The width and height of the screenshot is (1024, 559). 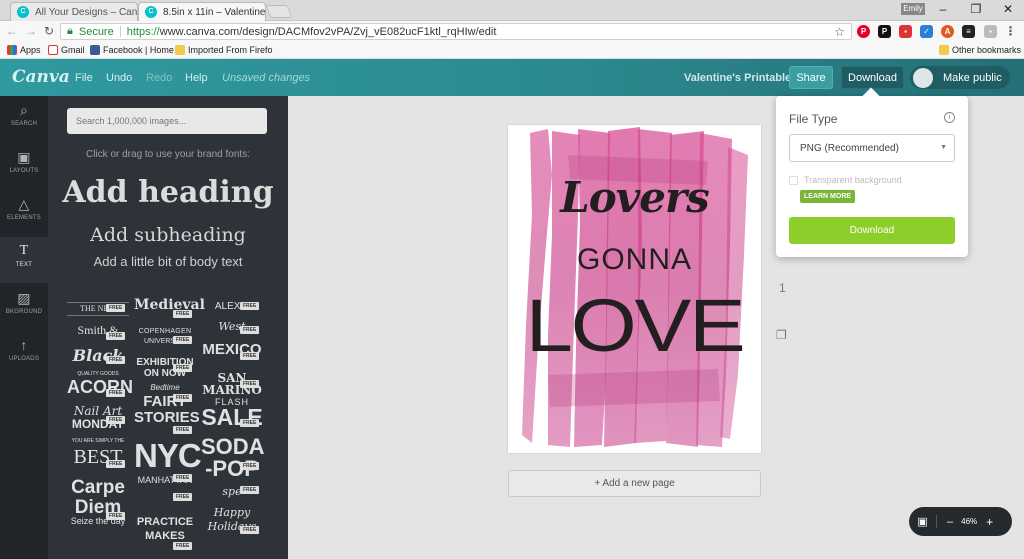 I want to click on transparent-background-option: Transparent background, so click(x=845, y=180).